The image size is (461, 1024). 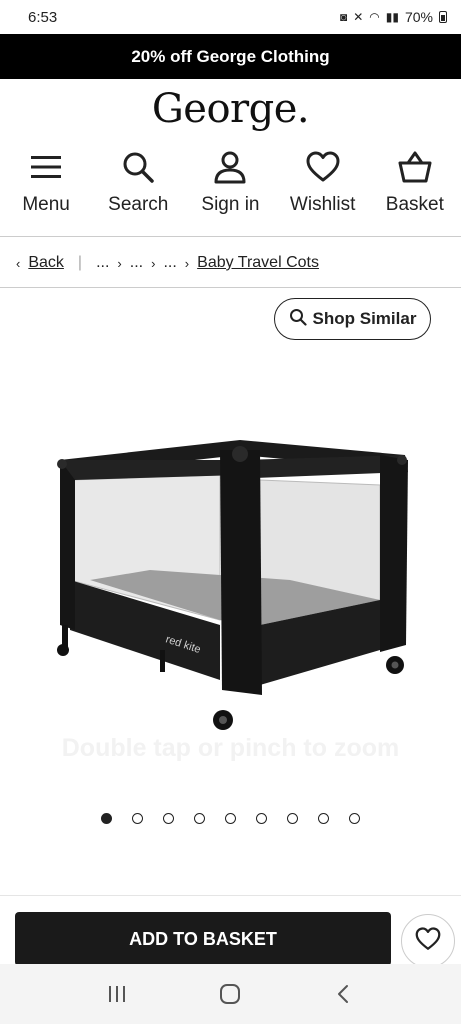 I want to click on nav-menu: Menu, so click(x=46, y=190).